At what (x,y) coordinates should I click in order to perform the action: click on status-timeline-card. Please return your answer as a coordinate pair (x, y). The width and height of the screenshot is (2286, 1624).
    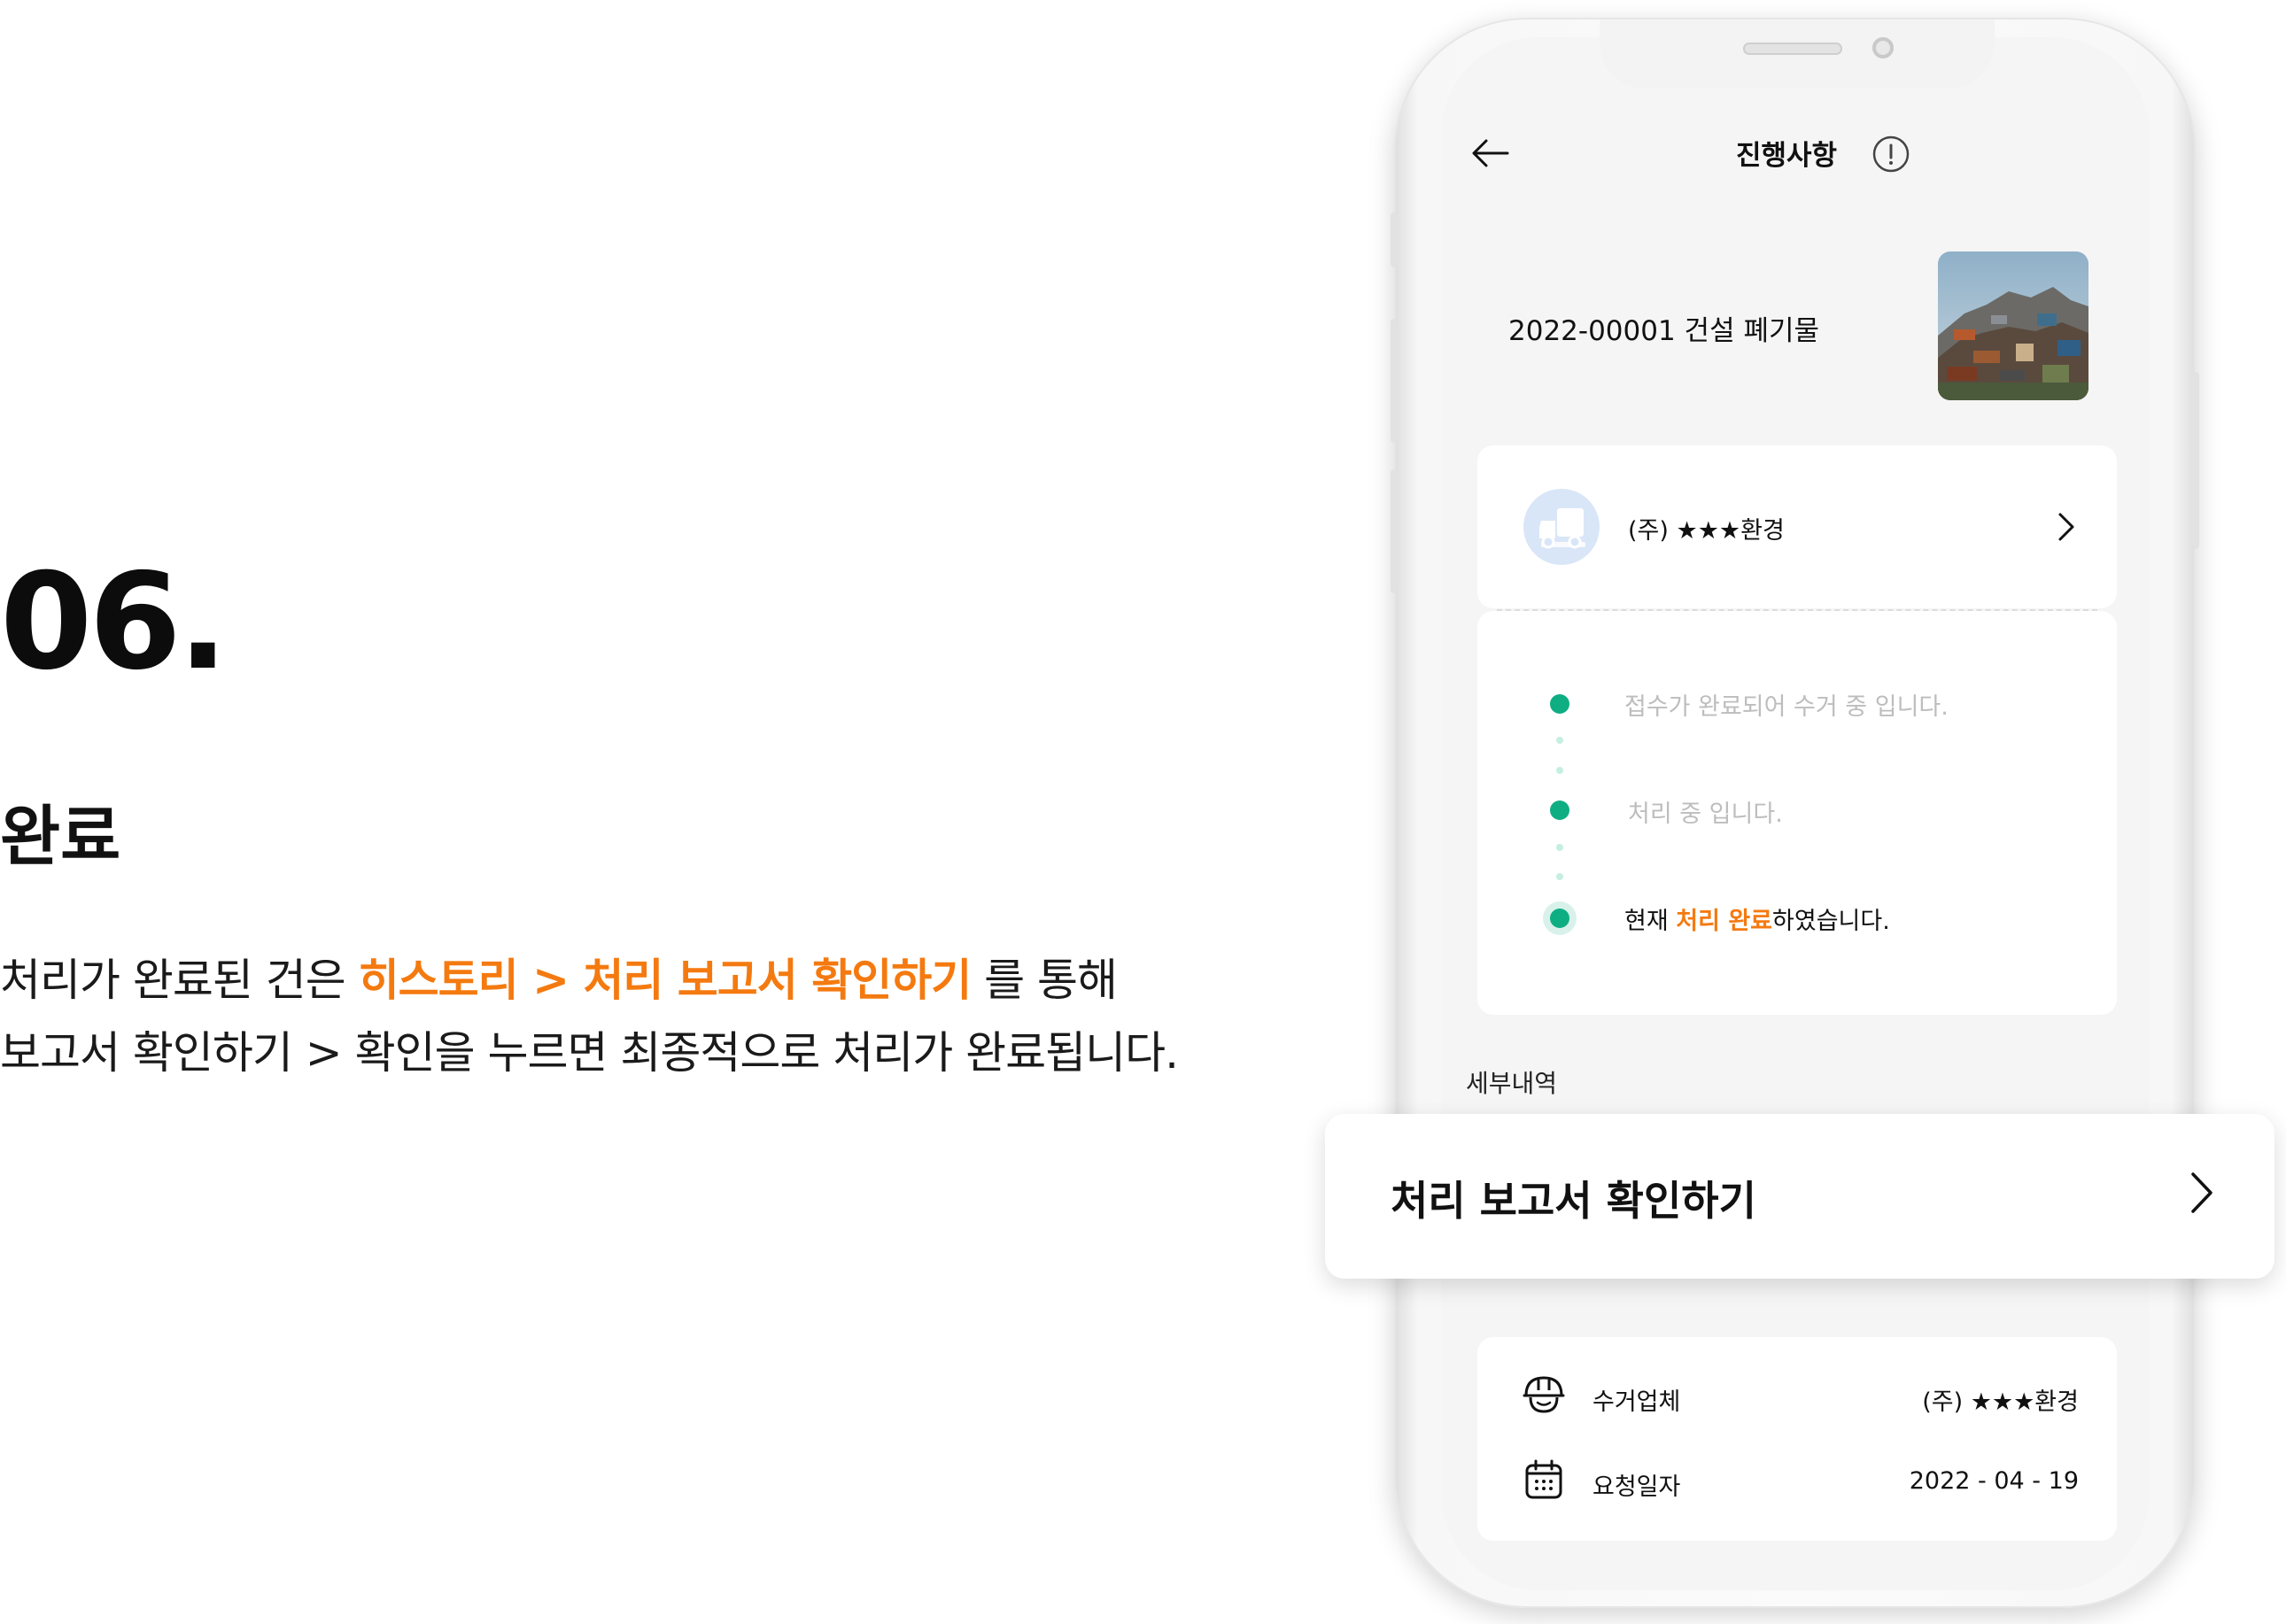
    Looking at the image, I should click on (1797, 813).